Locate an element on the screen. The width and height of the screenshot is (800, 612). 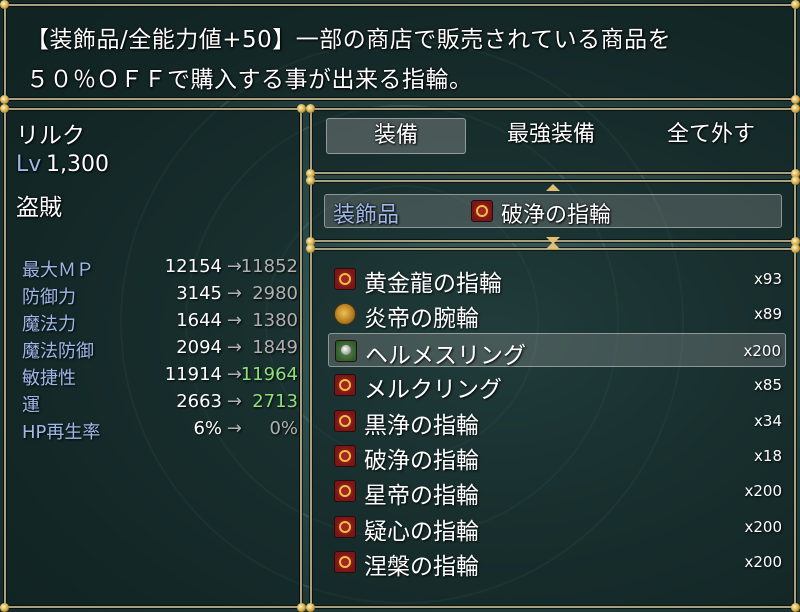
item-name: 疑心の指輪 is located at coordinates (421, 531).